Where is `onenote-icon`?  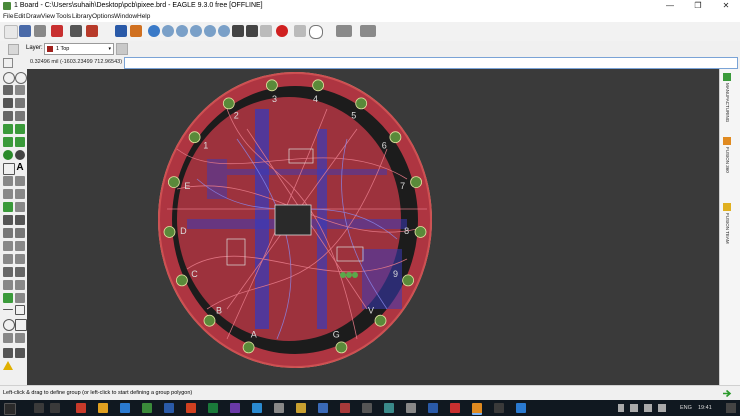 onenote-icon is located at coordinates (235, 408).